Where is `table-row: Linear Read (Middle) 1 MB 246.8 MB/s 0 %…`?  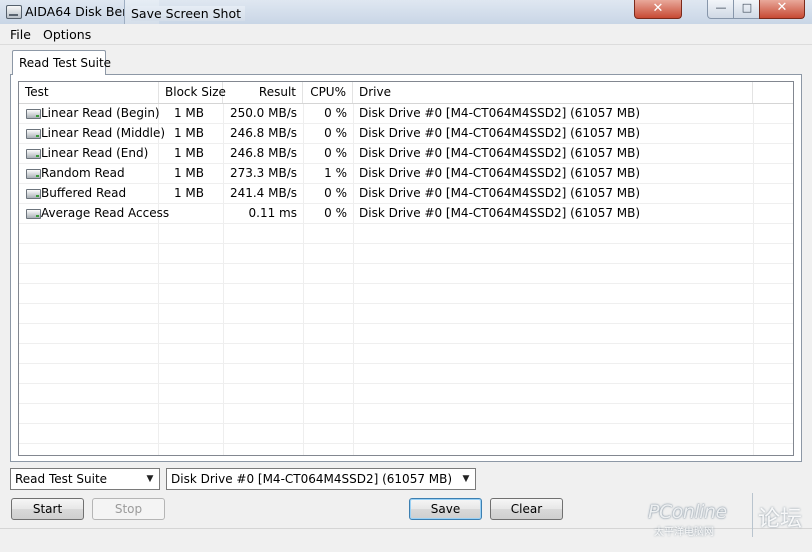 table-row: Linear Read (Middle) 1 MB 246.8 MB/s 0 %… is located at coordinates (406, 134).